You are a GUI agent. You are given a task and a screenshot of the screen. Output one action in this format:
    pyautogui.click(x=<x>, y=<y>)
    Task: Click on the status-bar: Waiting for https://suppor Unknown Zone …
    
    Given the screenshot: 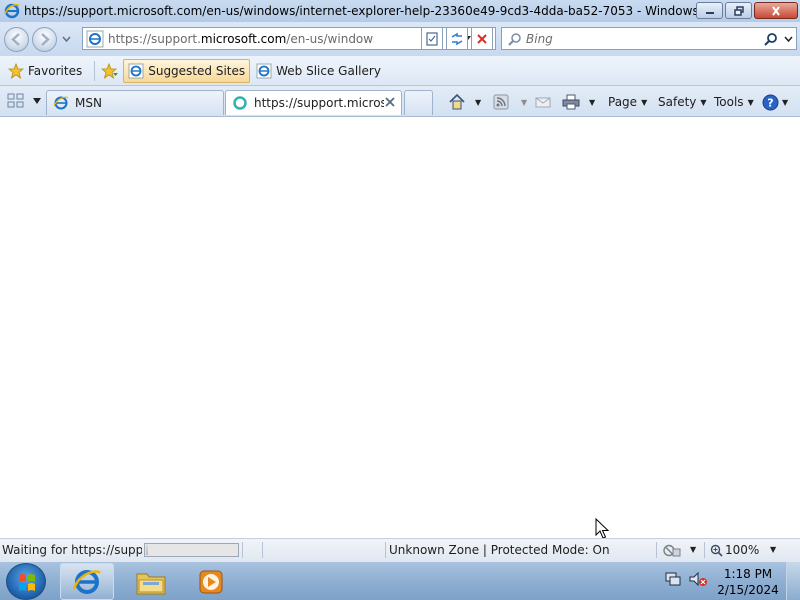 What is the action you would take?
    pyautogui.click(x=400, y=549)
    